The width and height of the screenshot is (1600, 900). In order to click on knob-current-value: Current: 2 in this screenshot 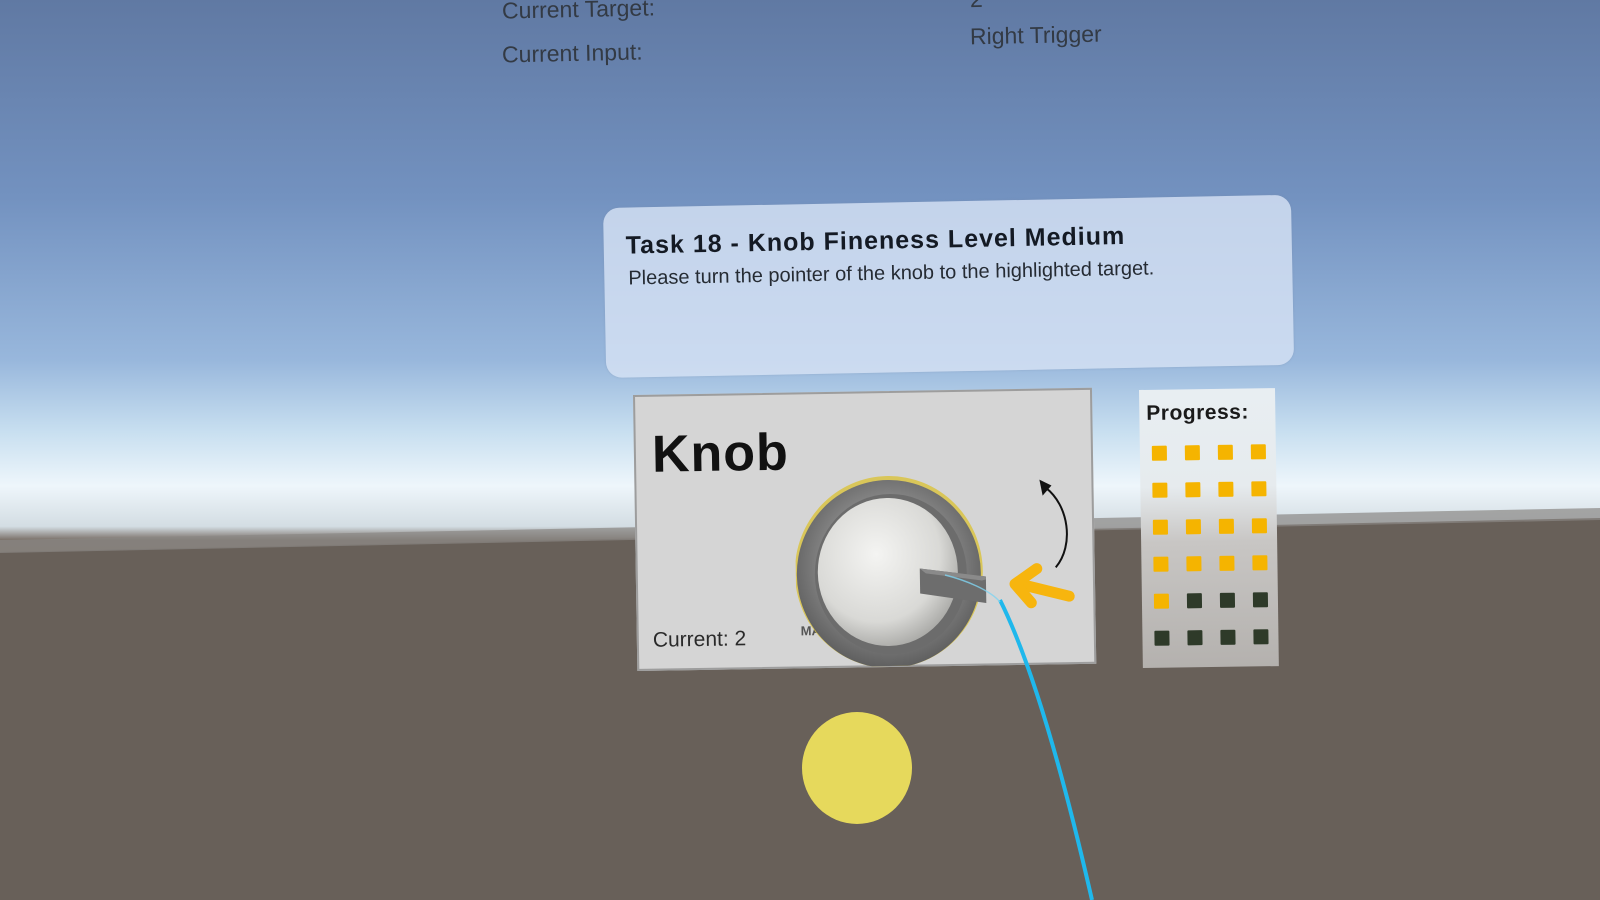, I will do `click(699, 639)`.